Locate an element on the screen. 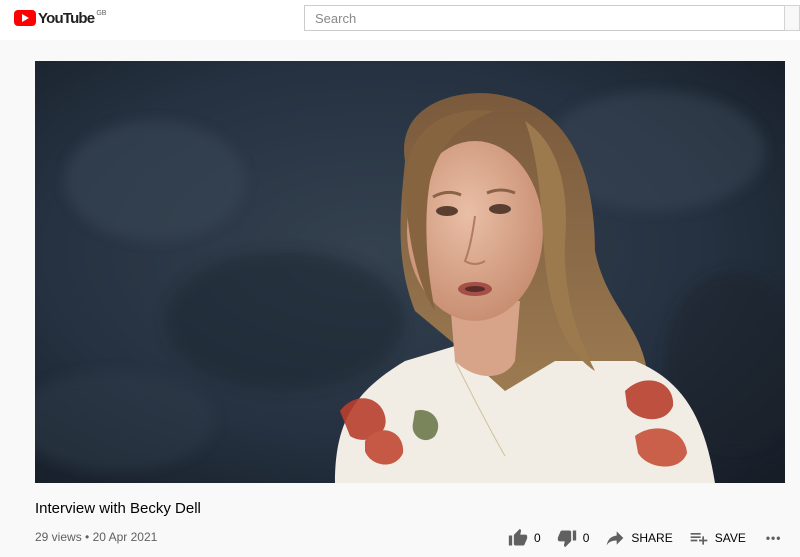 The height and width of the screenshot is (557, 800). search-button is located at coordinates (792, 18).